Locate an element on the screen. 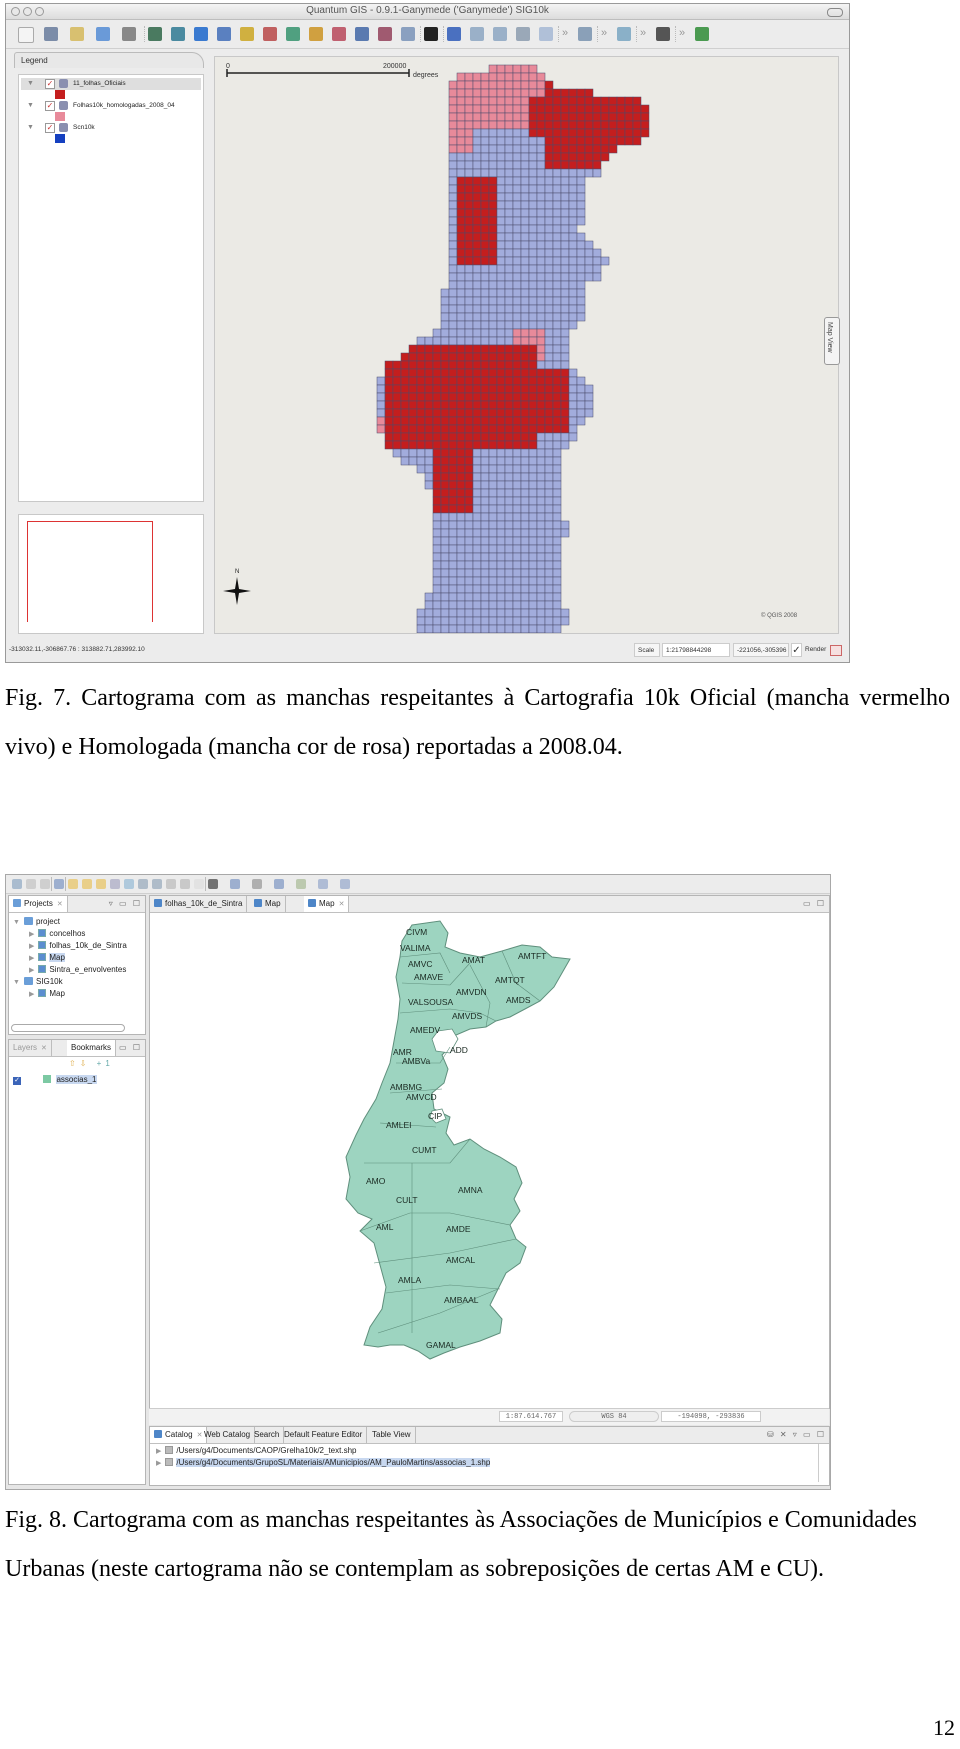  scale-input: 1:21798844298 is located at coordinates (696, 650).